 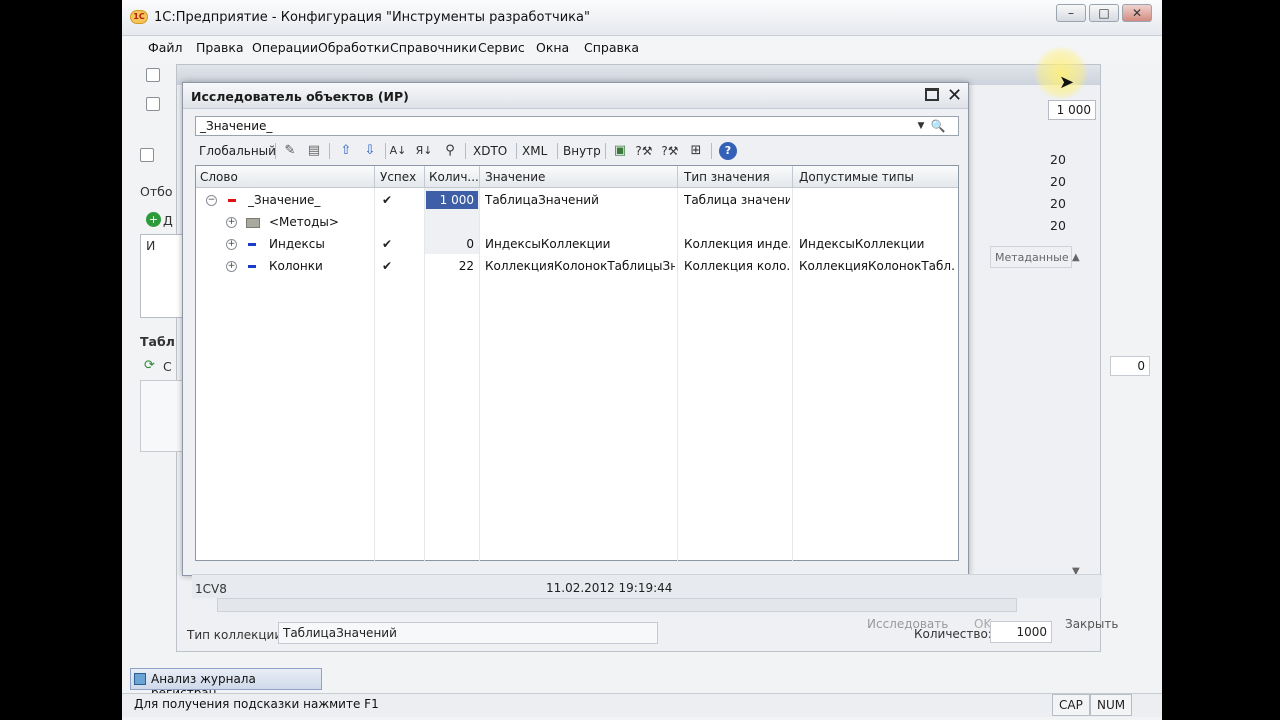 I want to click on add-icon: +, so click(x=153, y=219).